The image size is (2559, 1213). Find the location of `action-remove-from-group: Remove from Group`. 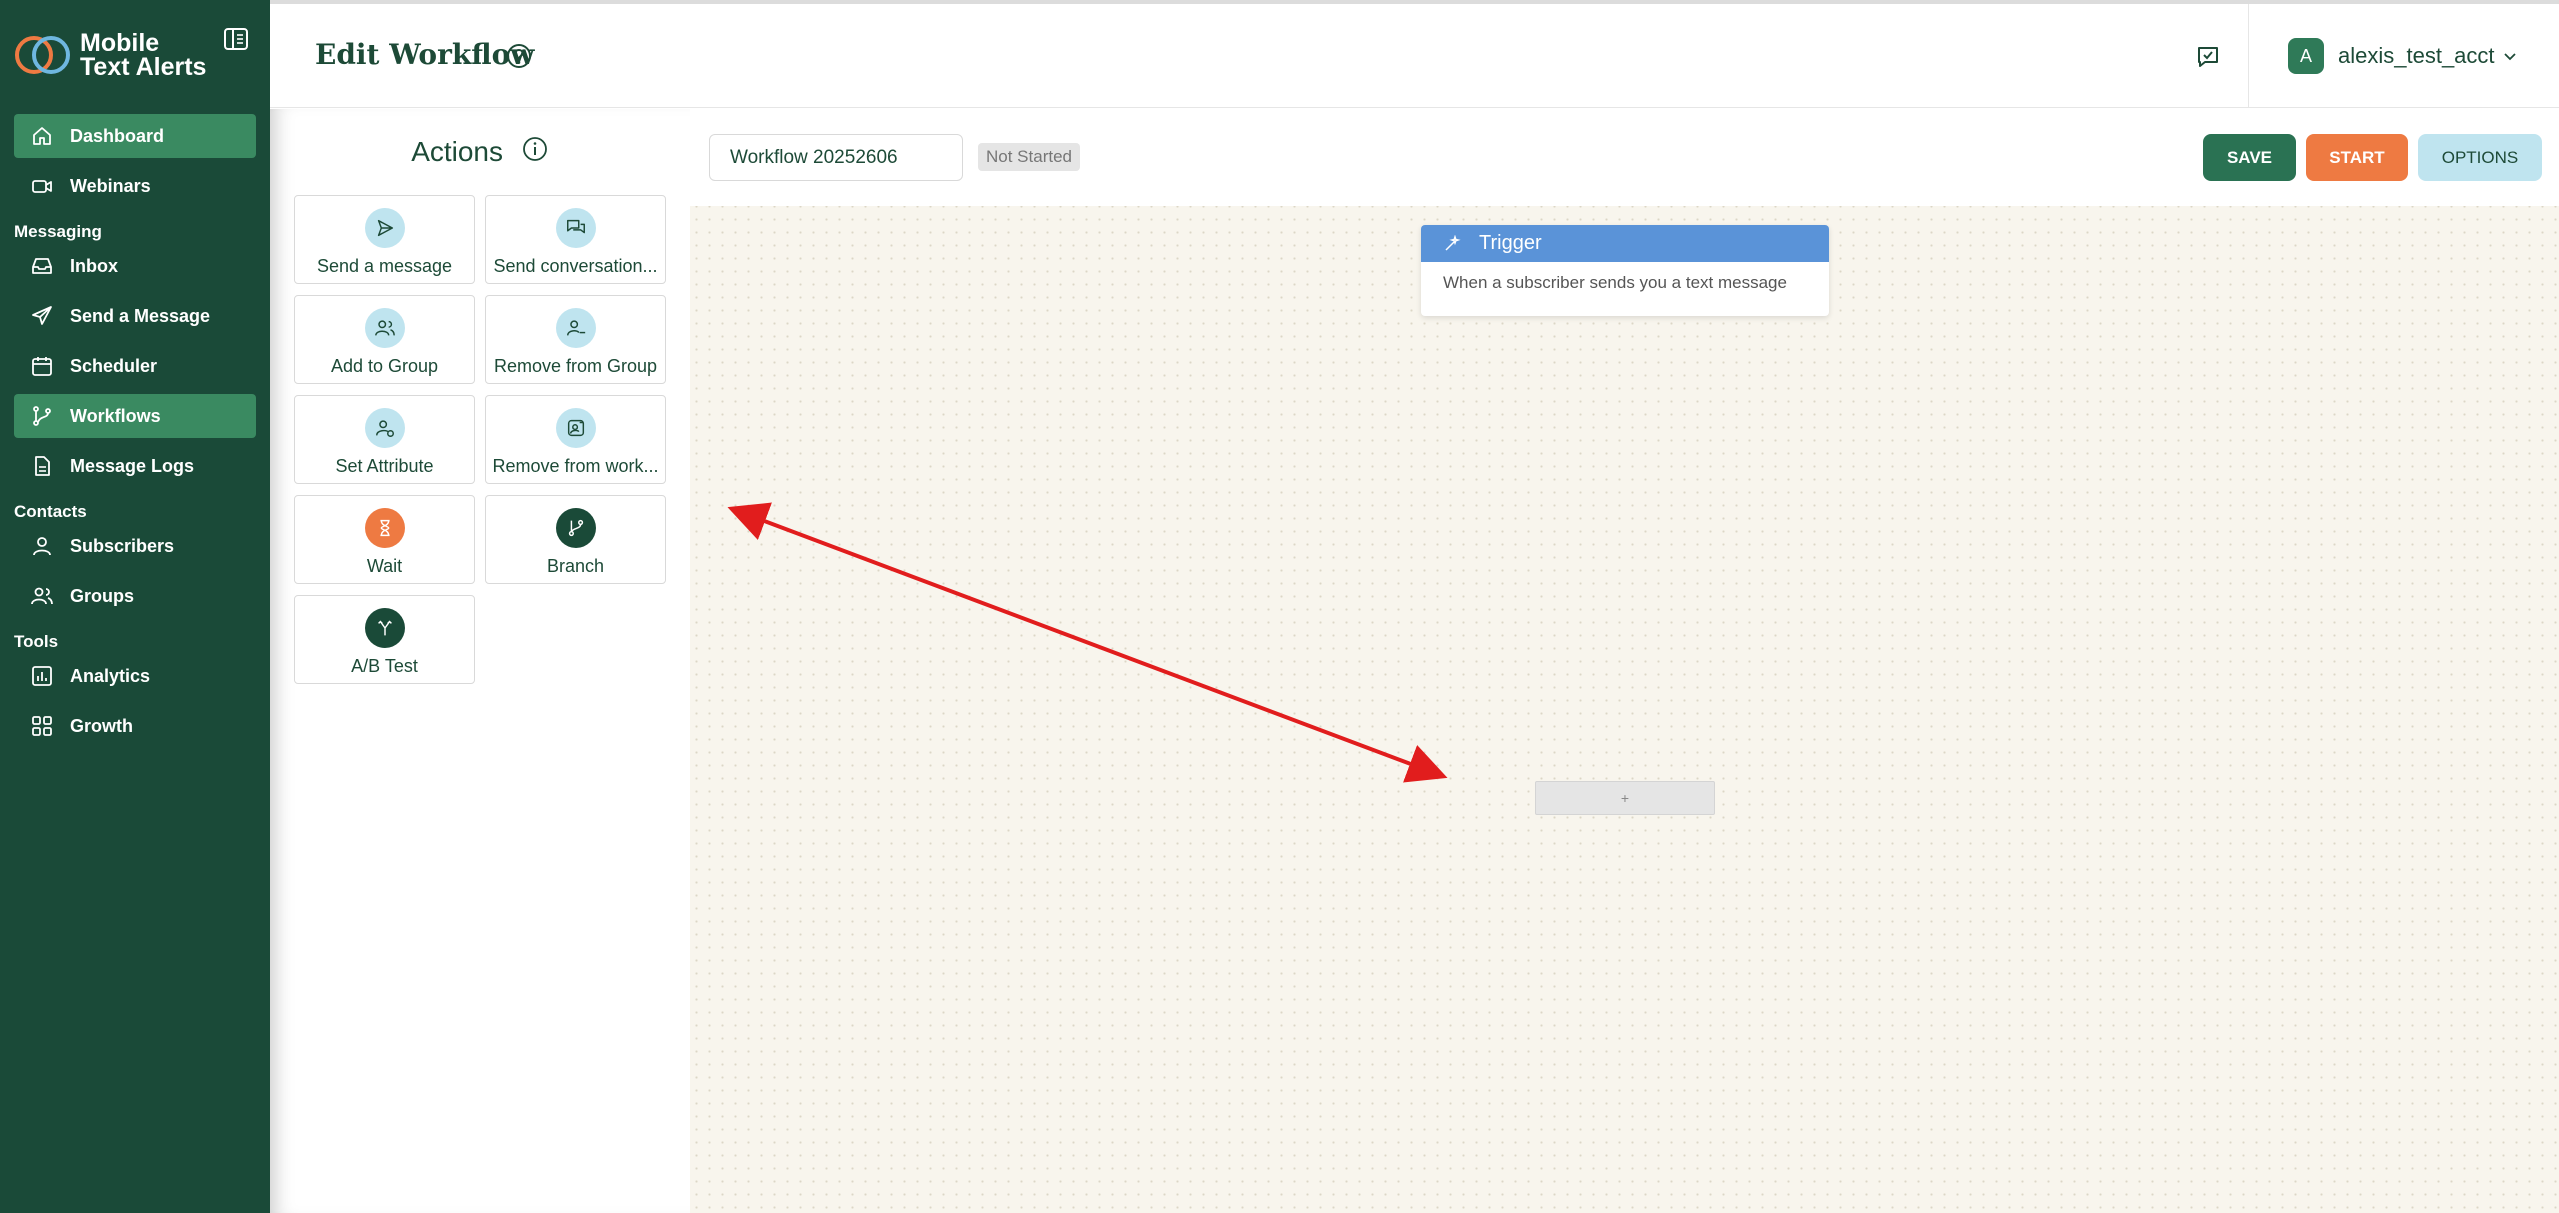

action-remove-from-group: Remove from Group is located at coordinates (575, 339).